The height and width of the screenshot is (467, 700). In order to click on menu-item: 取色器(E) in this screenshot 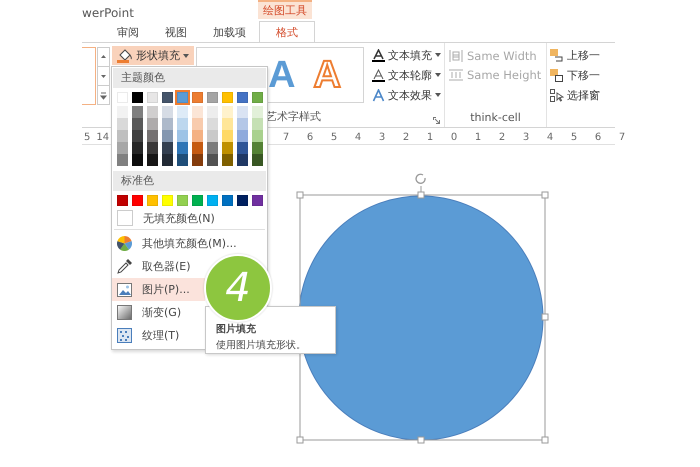, I will do `click(158, 266)`.